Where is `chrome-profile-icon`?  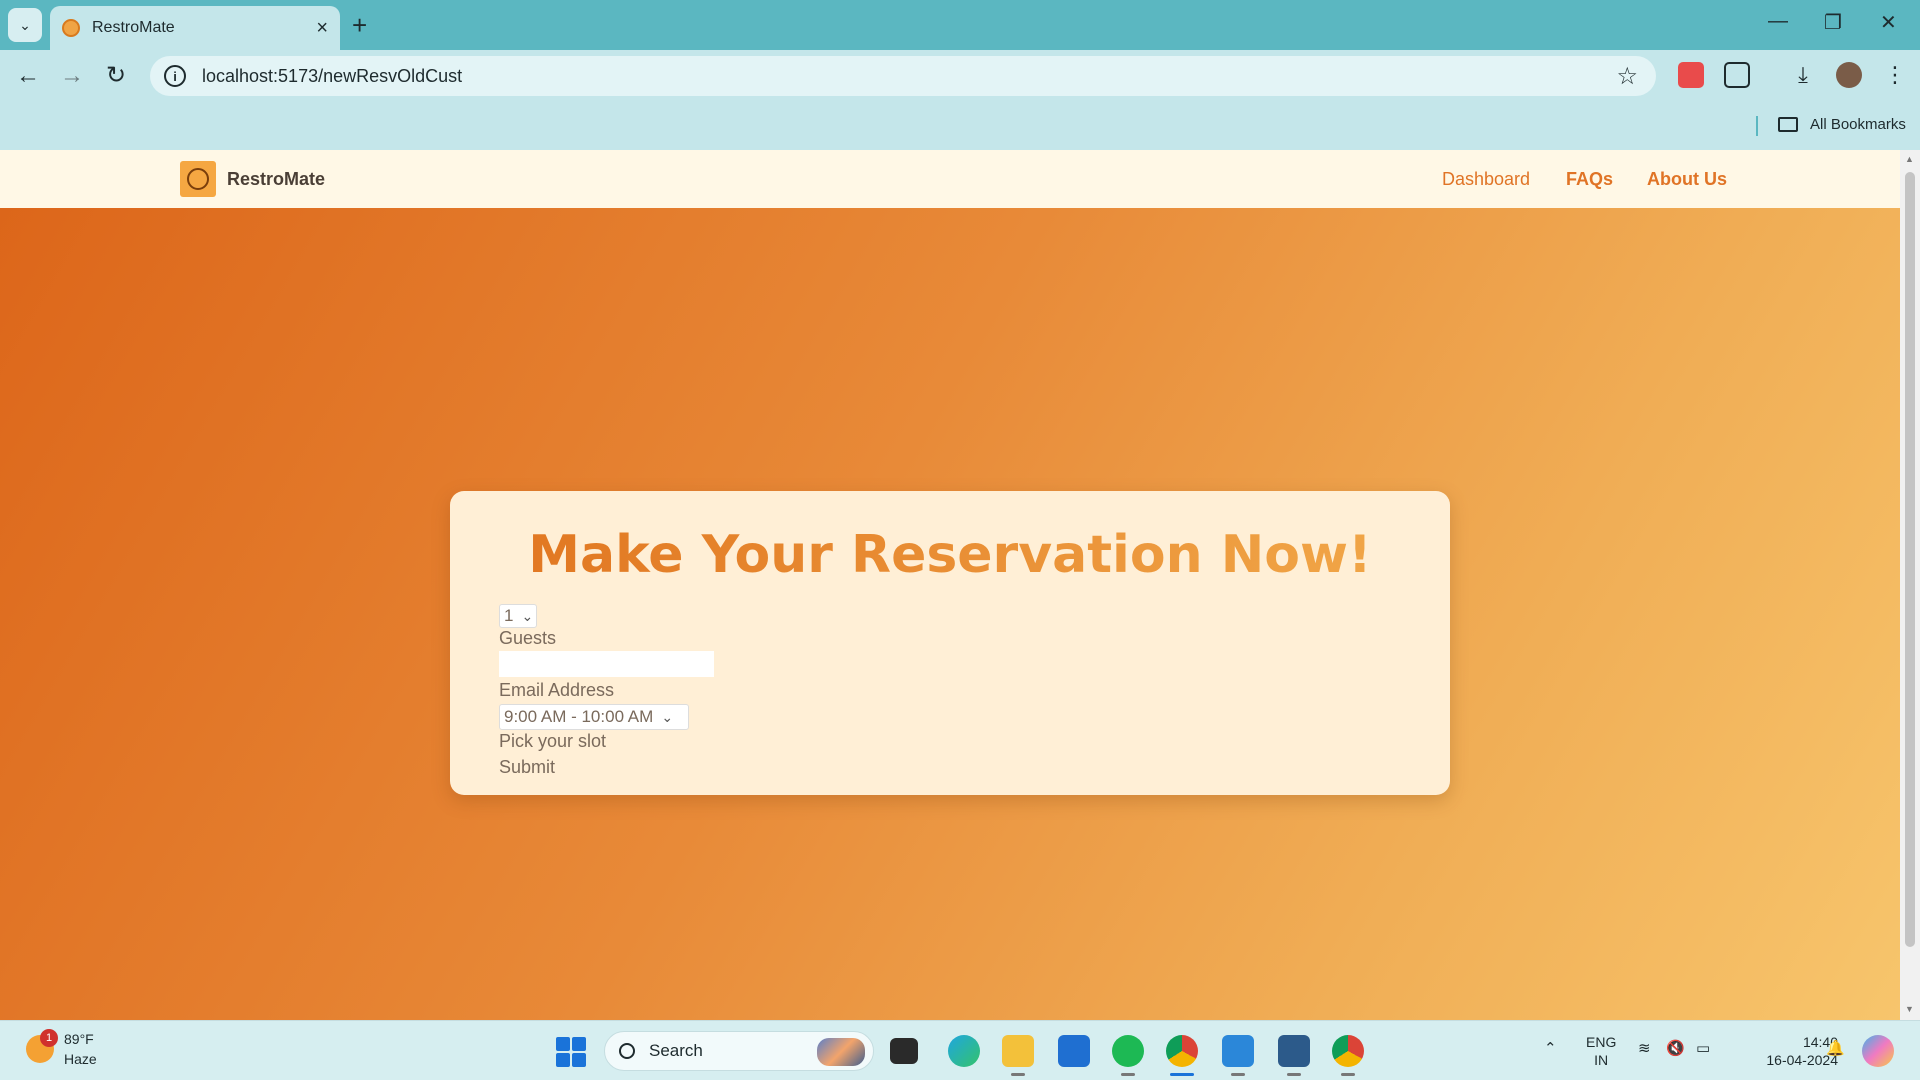
chrome-profile-icon is located at coordinates (1348, 1051).